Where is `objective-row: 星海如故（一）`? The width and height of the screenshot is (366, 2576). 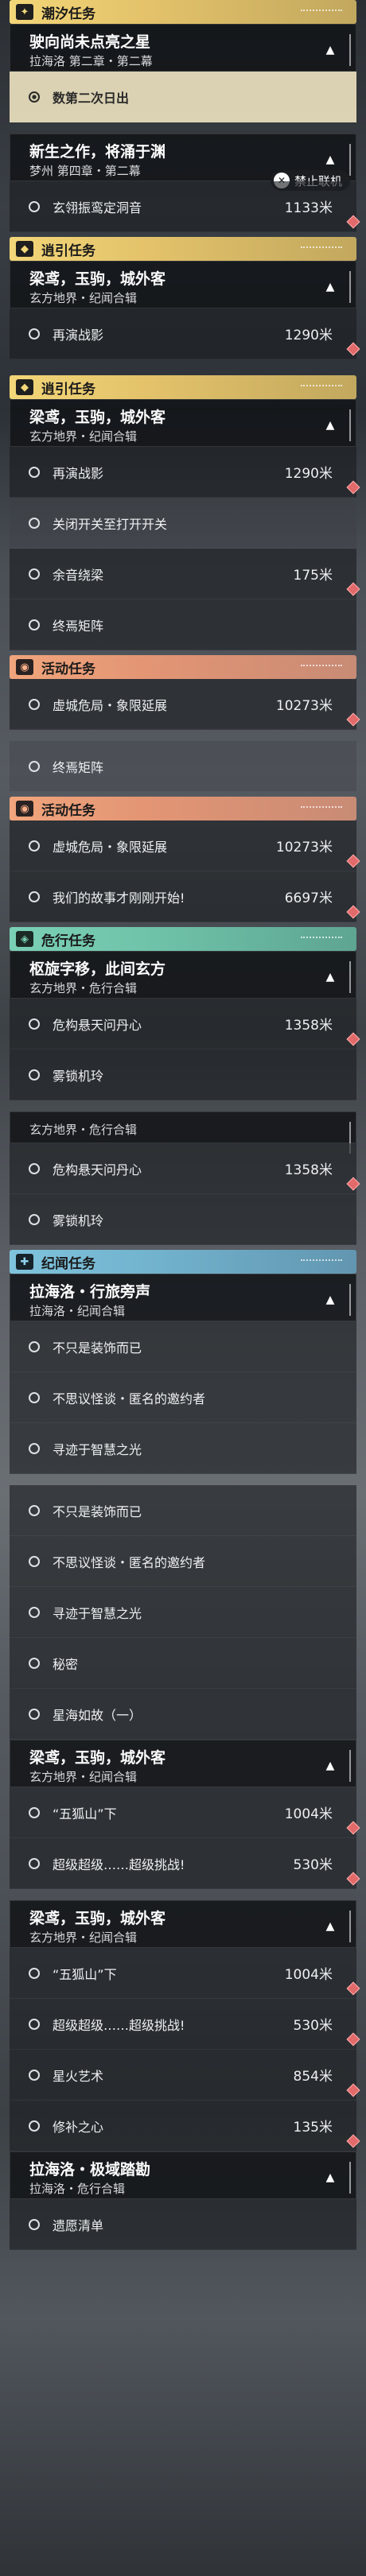 objective-row: 星海如故（一） is located at coordinates (183, 1714).